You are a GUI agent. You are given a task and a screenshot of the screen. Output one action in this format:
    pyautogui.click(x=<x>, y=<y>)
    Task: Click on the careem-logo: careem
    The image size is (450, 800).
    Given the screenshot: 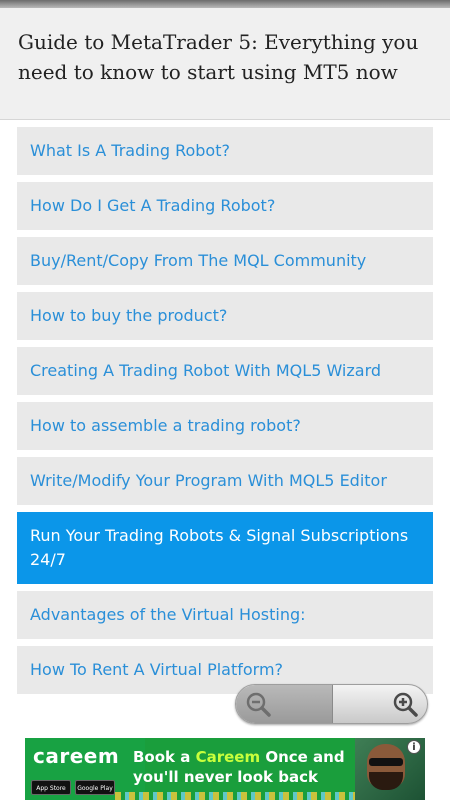 What is the action you would take?
    pyautogui.click(x=76, y=756)
    